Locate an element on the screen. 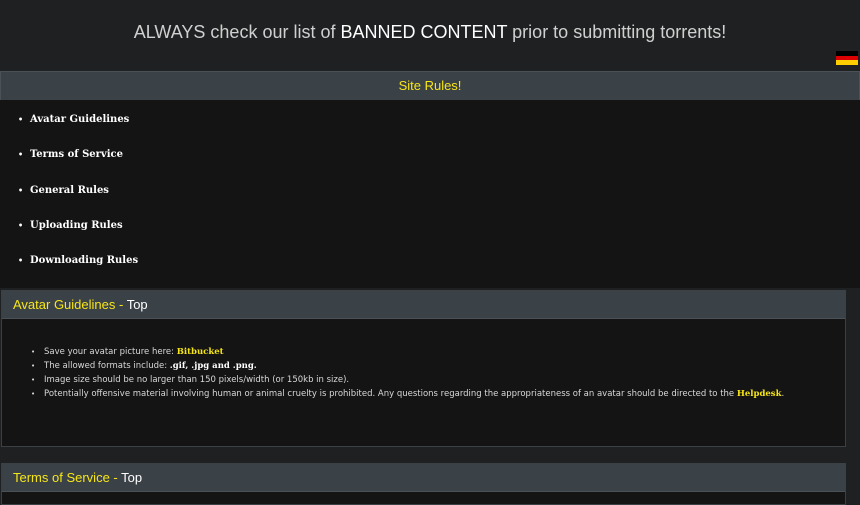 The width and height of the screenshot is (860, 505). rules-index-link: Uploading Rules is located at coordinates (76, 225).